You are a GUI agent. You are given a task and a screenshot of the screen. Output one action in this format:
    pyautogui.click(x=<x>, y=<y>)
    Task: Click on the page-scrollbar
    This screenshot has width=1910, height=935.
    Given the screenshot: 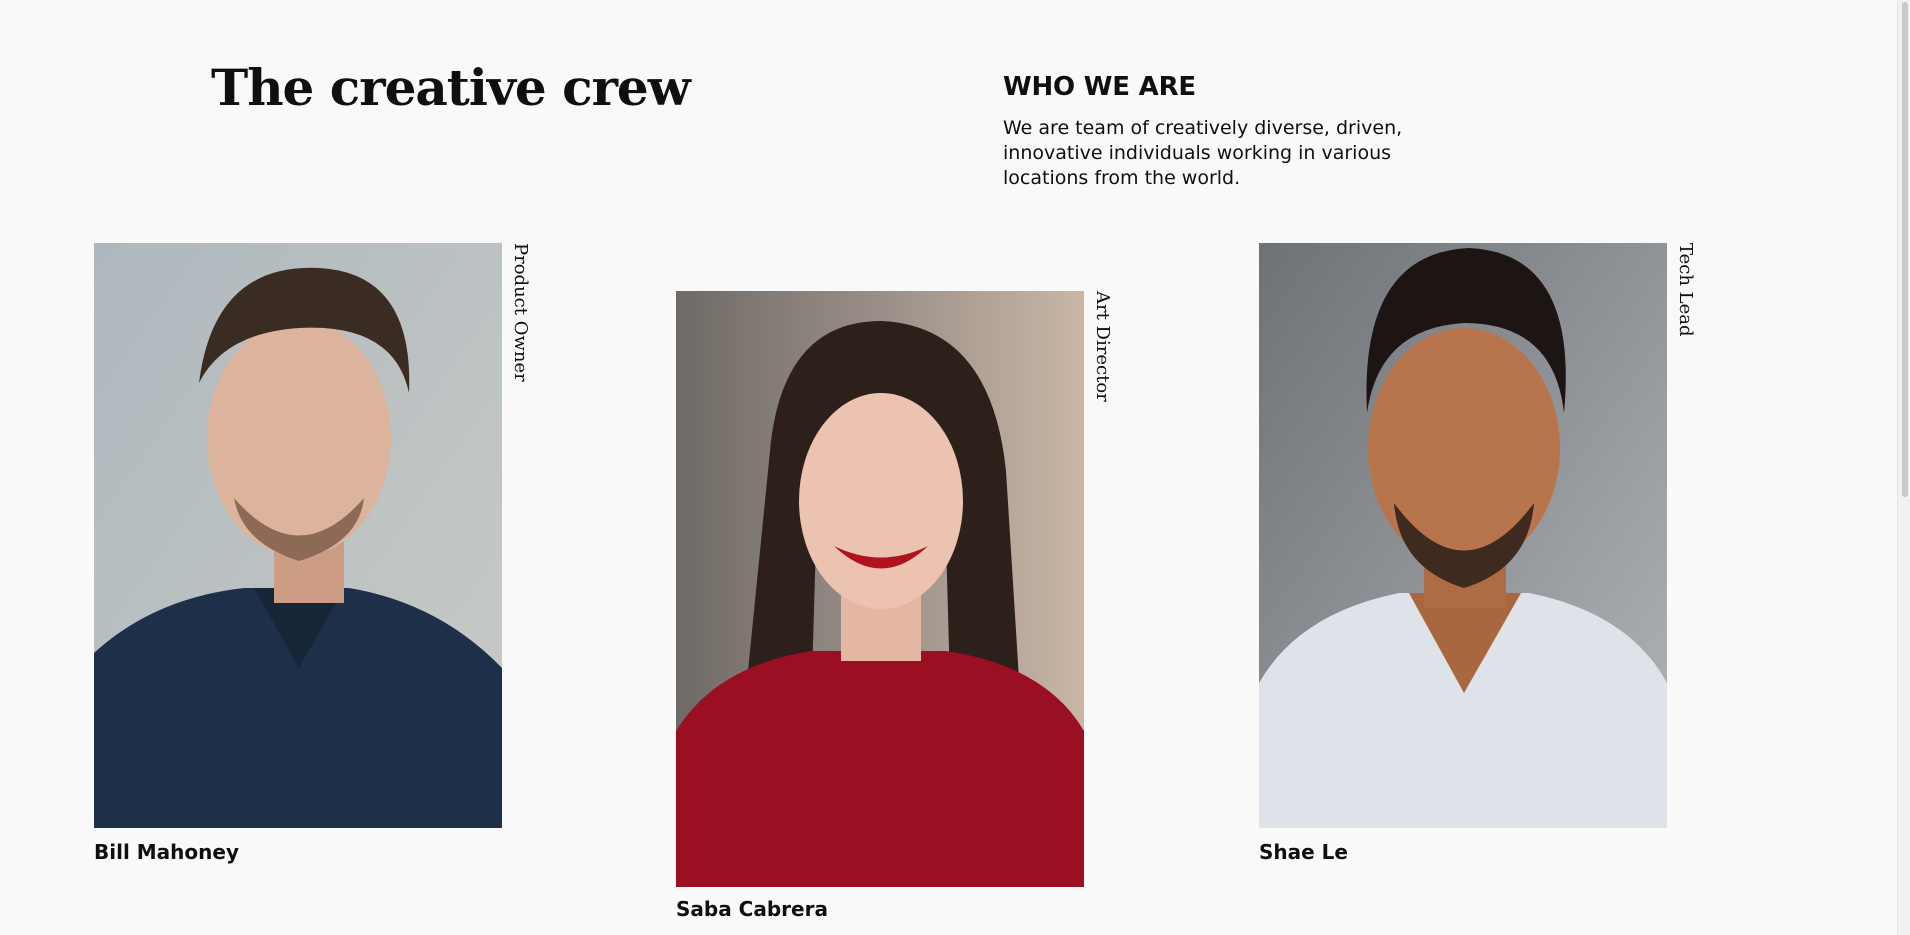 What is the action you would take?
    pyautogui.click(x=1903, y=467)
    